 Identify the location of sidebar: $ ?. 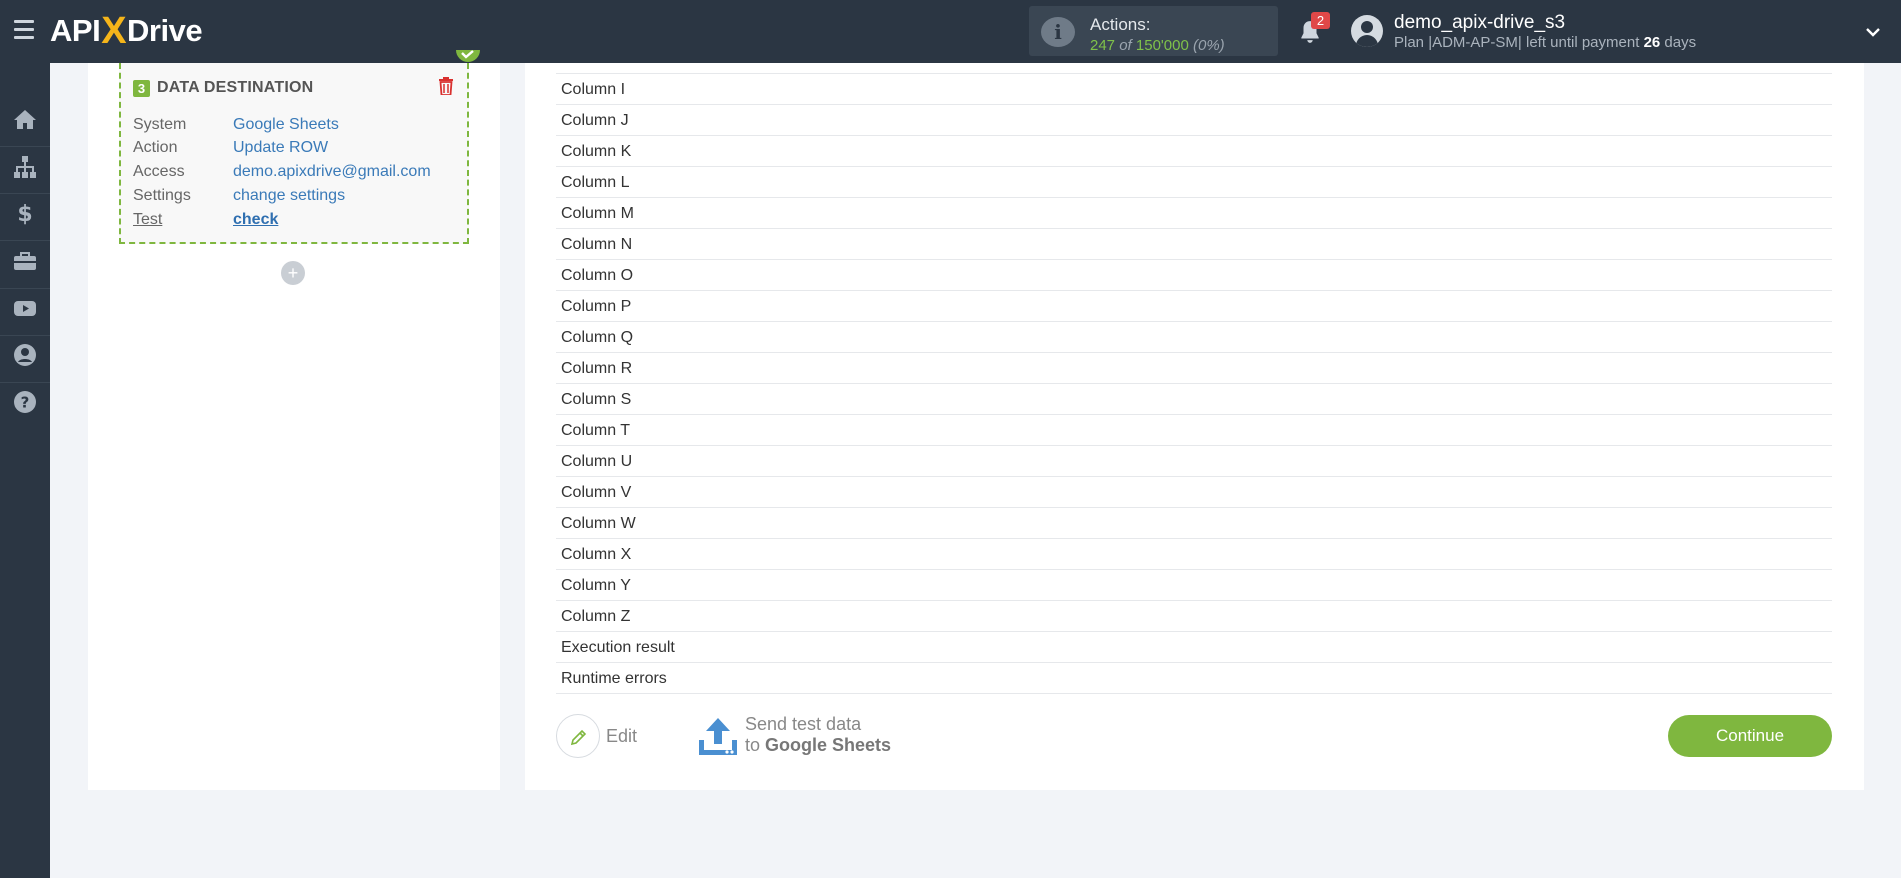
(25, 470).